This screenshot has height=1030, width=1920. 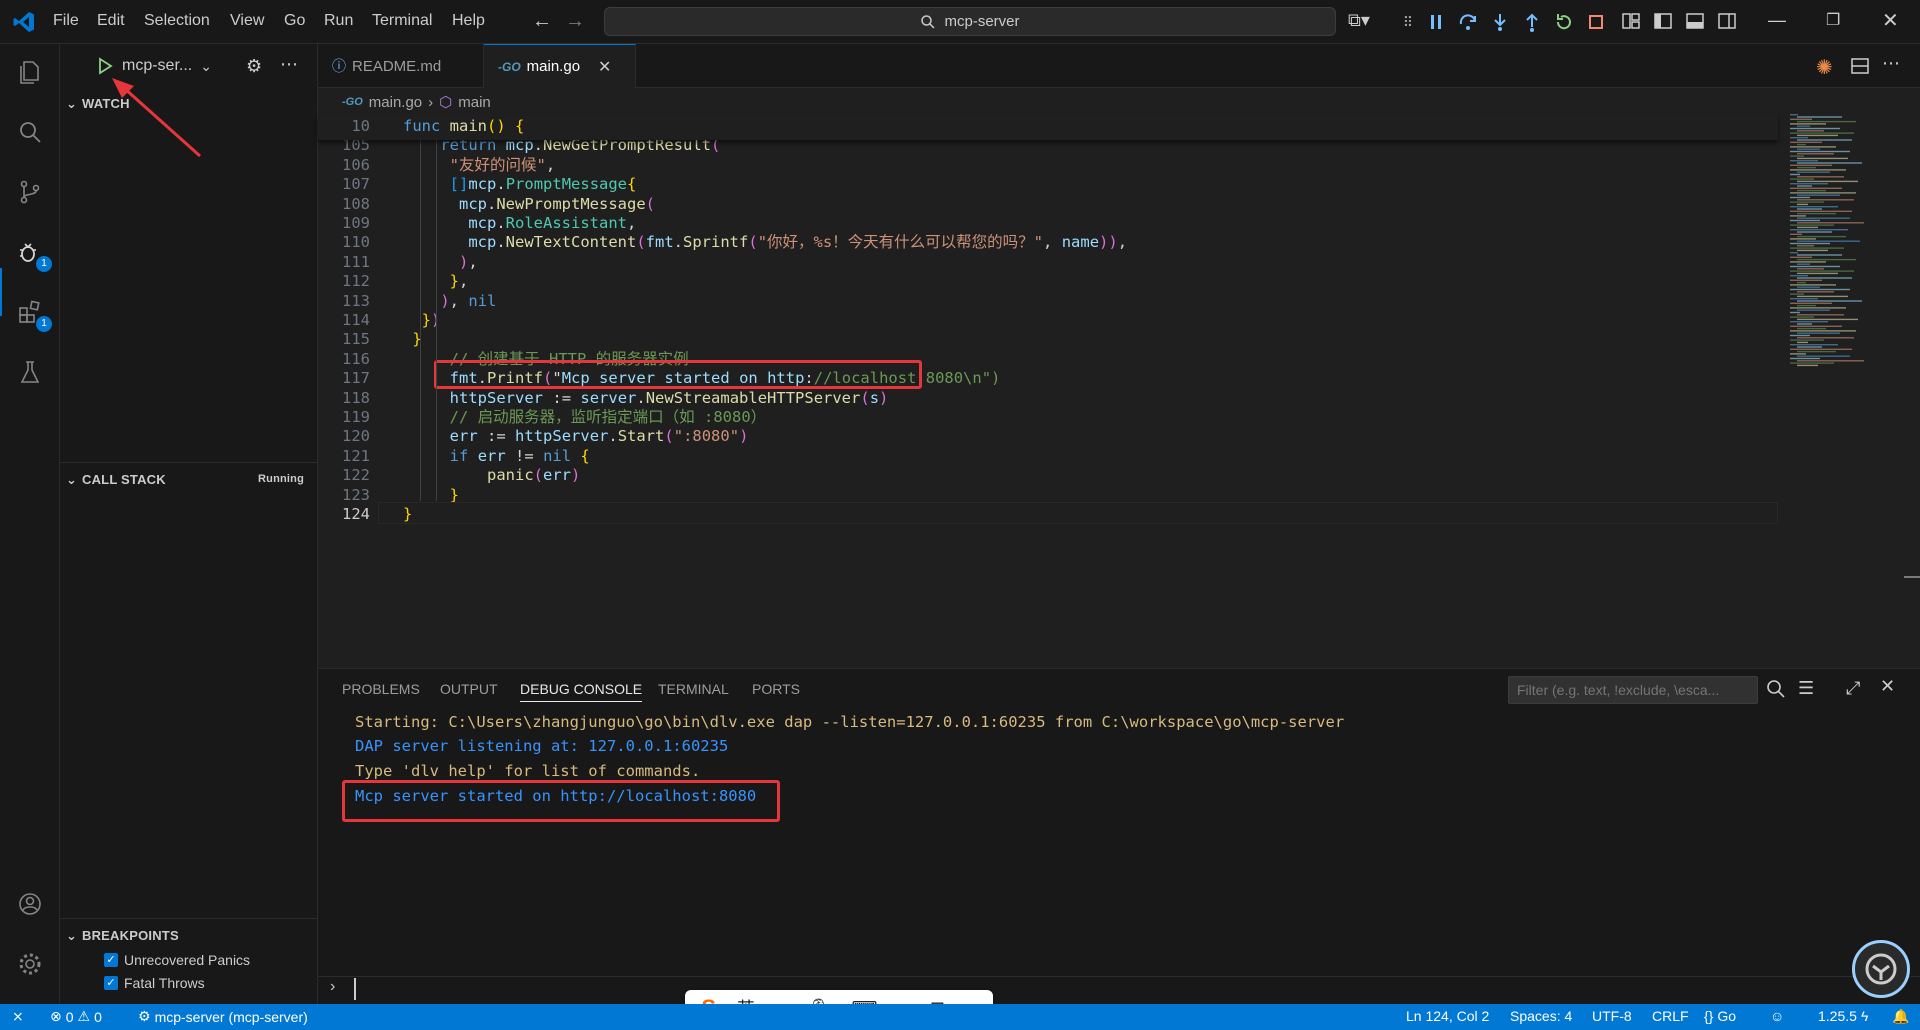 I want to click on copilot-status-icon: ☺, so click(x=1777, y=1016).